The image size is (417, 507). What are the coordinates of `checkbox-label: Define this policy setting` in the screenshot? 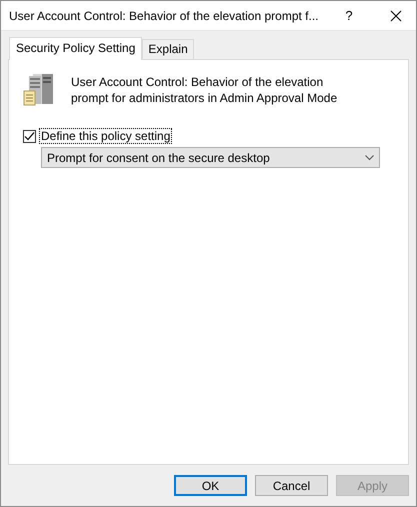 It's located at (105, 136).